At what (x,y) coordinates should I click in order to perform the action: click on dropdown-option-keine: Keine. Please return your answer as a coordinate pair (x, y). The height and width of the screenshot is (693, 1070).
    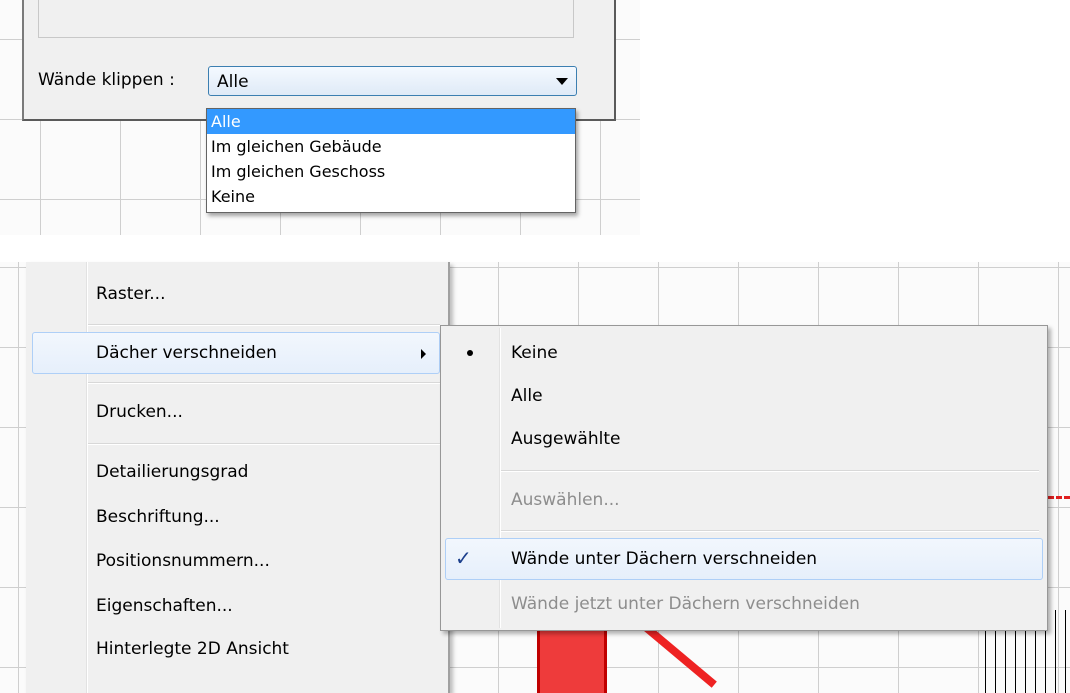
    Looking at the image, I should click on (391, 196).